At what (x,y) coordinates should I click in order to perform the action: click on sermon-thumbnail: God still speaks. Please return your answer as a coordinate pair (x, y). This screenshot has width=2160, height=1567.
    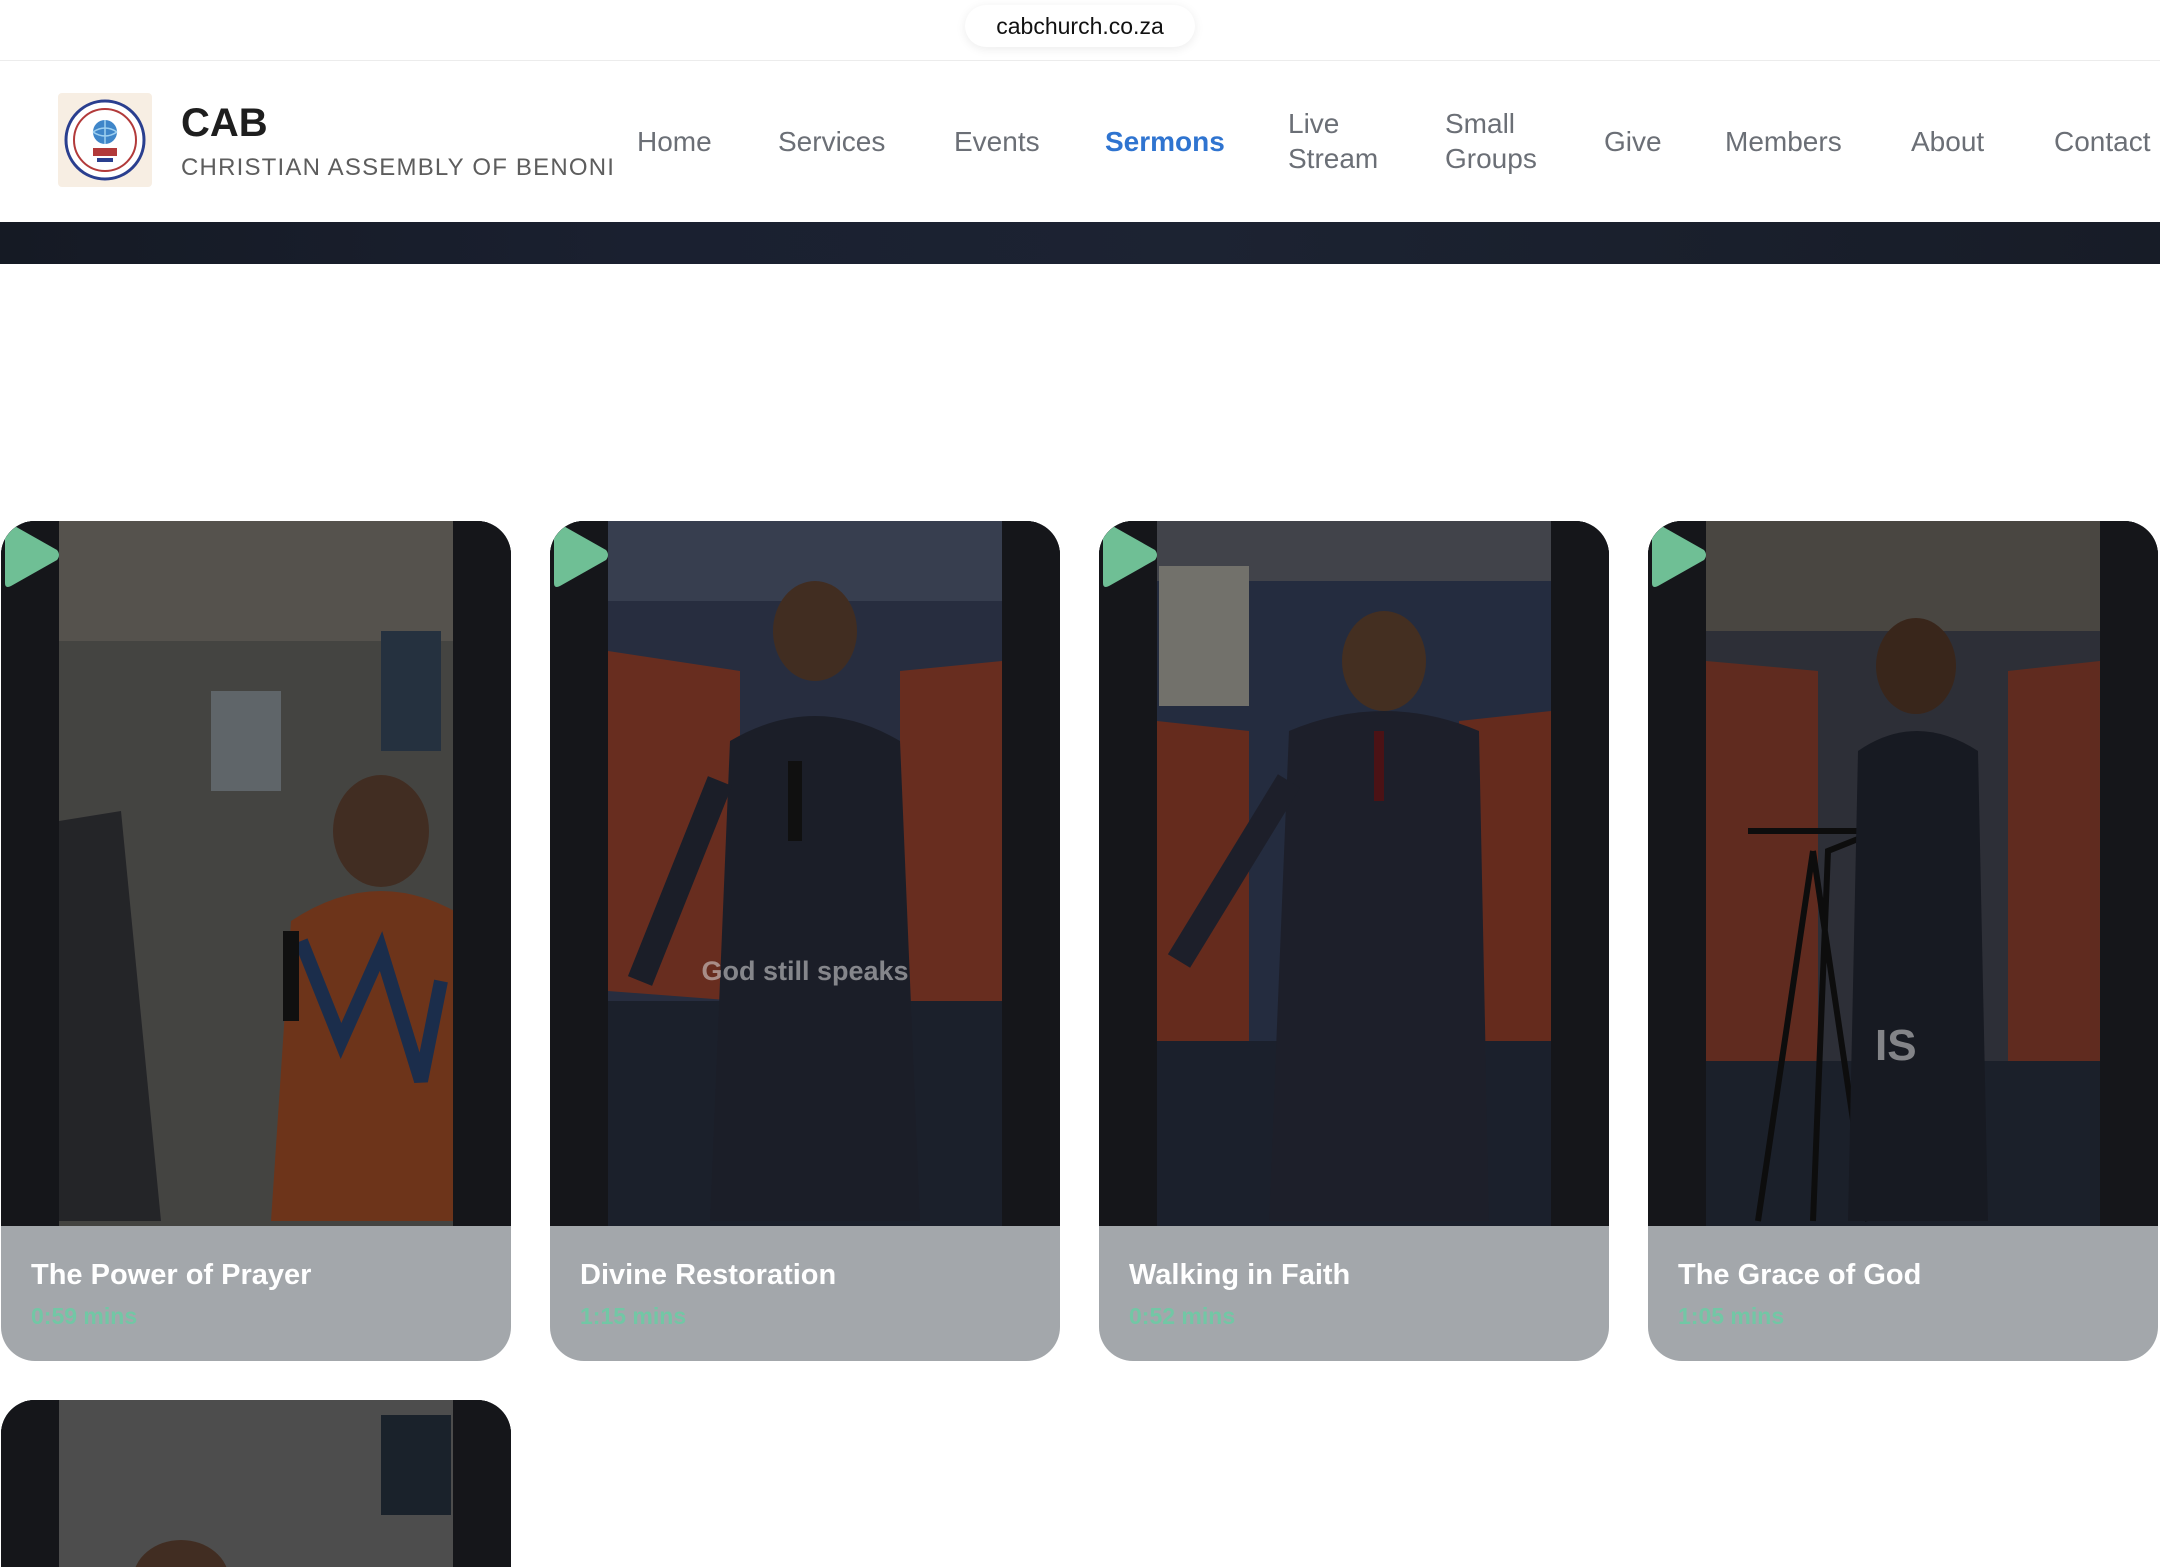
    Looking at the image, I should click on (805, 873).